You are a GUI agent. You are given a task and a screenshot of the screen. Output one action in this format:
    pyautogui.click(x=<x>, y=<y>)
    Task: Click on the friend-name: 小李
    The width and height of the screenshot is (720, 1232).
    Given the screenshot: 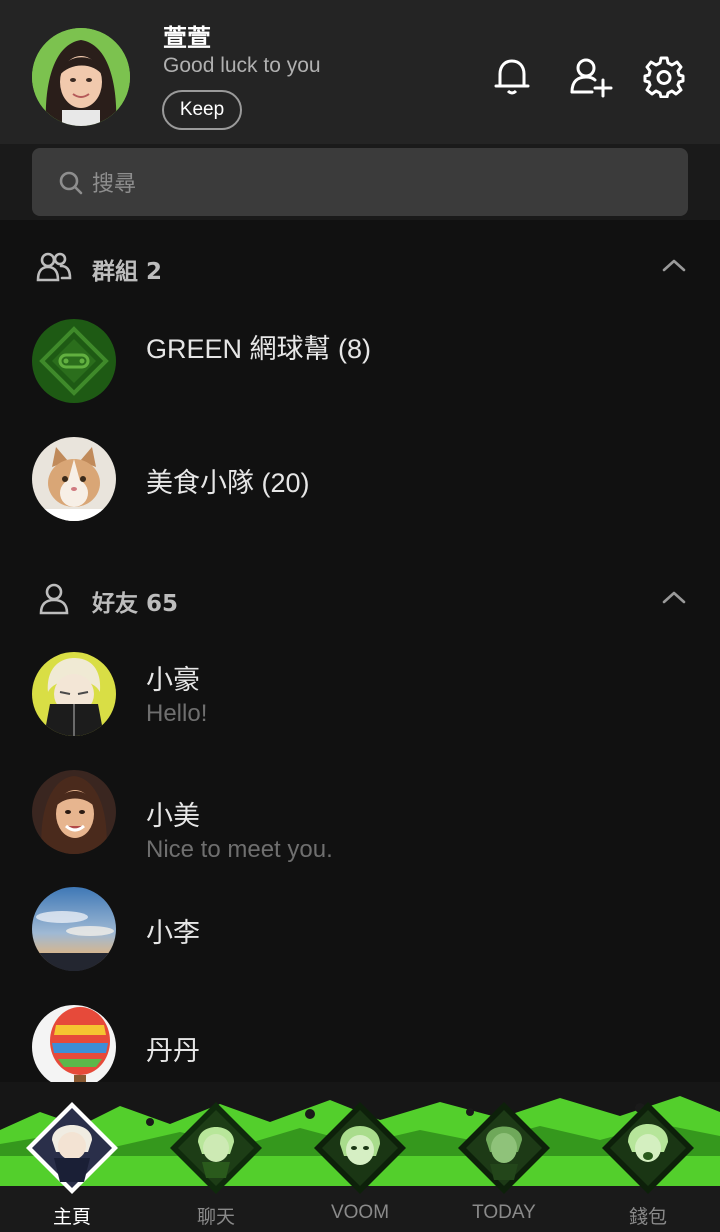 What is the action you would take?
    pyautogui.click(x=173, y=933)
    